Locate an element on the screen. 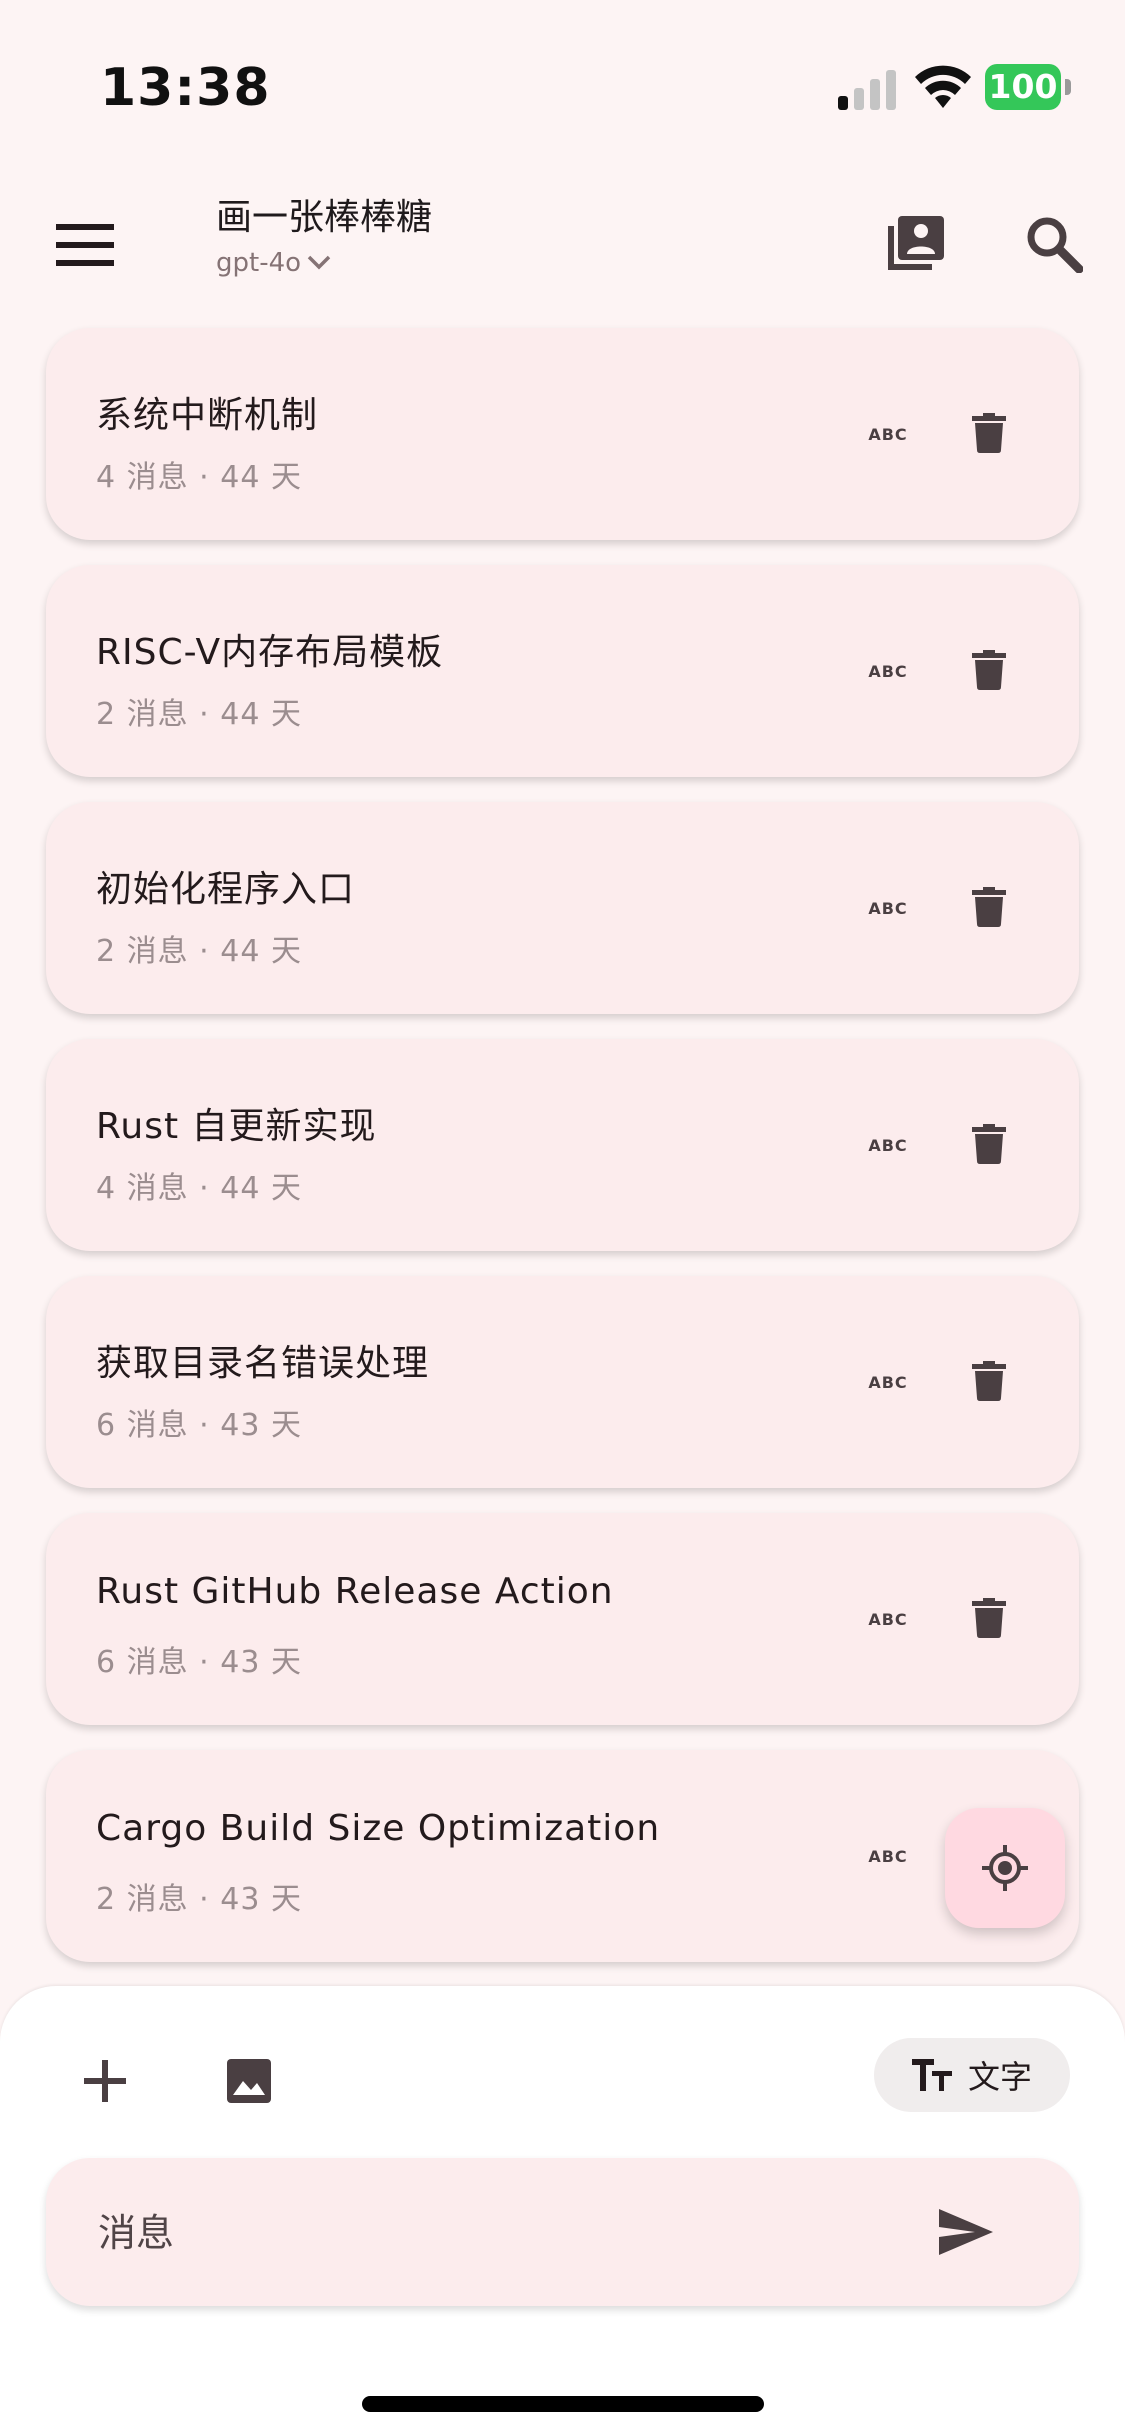  text-mode-toggle: 文字 is located at coordinates (972, 2075).